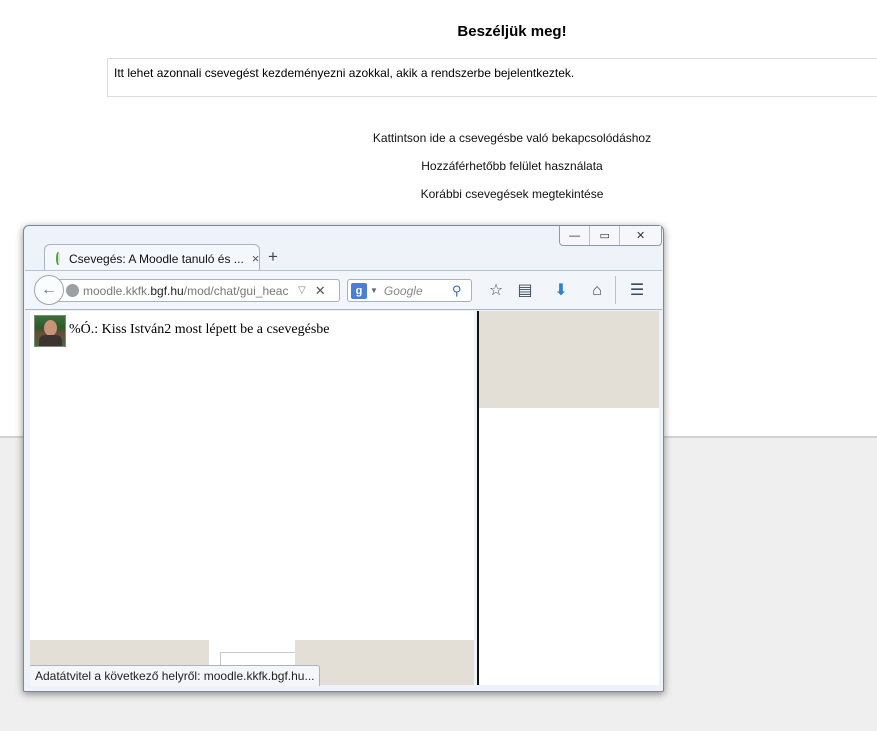 The height and width of the screenshot is (731, 877). What do you see at coordinates (359, 290) in the screenshot?
I see `google-engine-icon: g` at bounding box center [359, 290].